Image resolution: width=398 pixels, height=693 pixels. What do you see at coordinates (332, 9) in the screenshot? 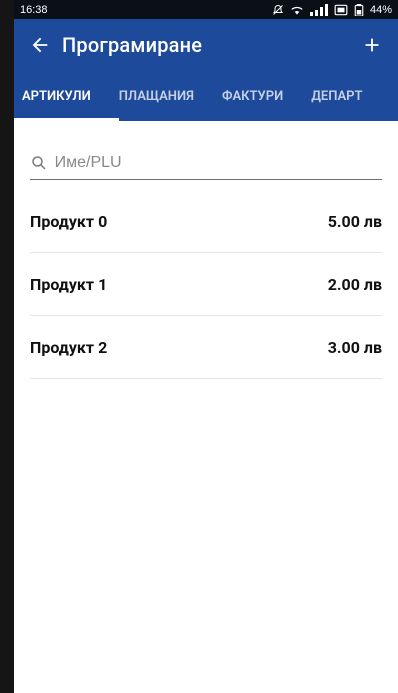
I see `status-icons: 44%` at bounding box center [332, 9].